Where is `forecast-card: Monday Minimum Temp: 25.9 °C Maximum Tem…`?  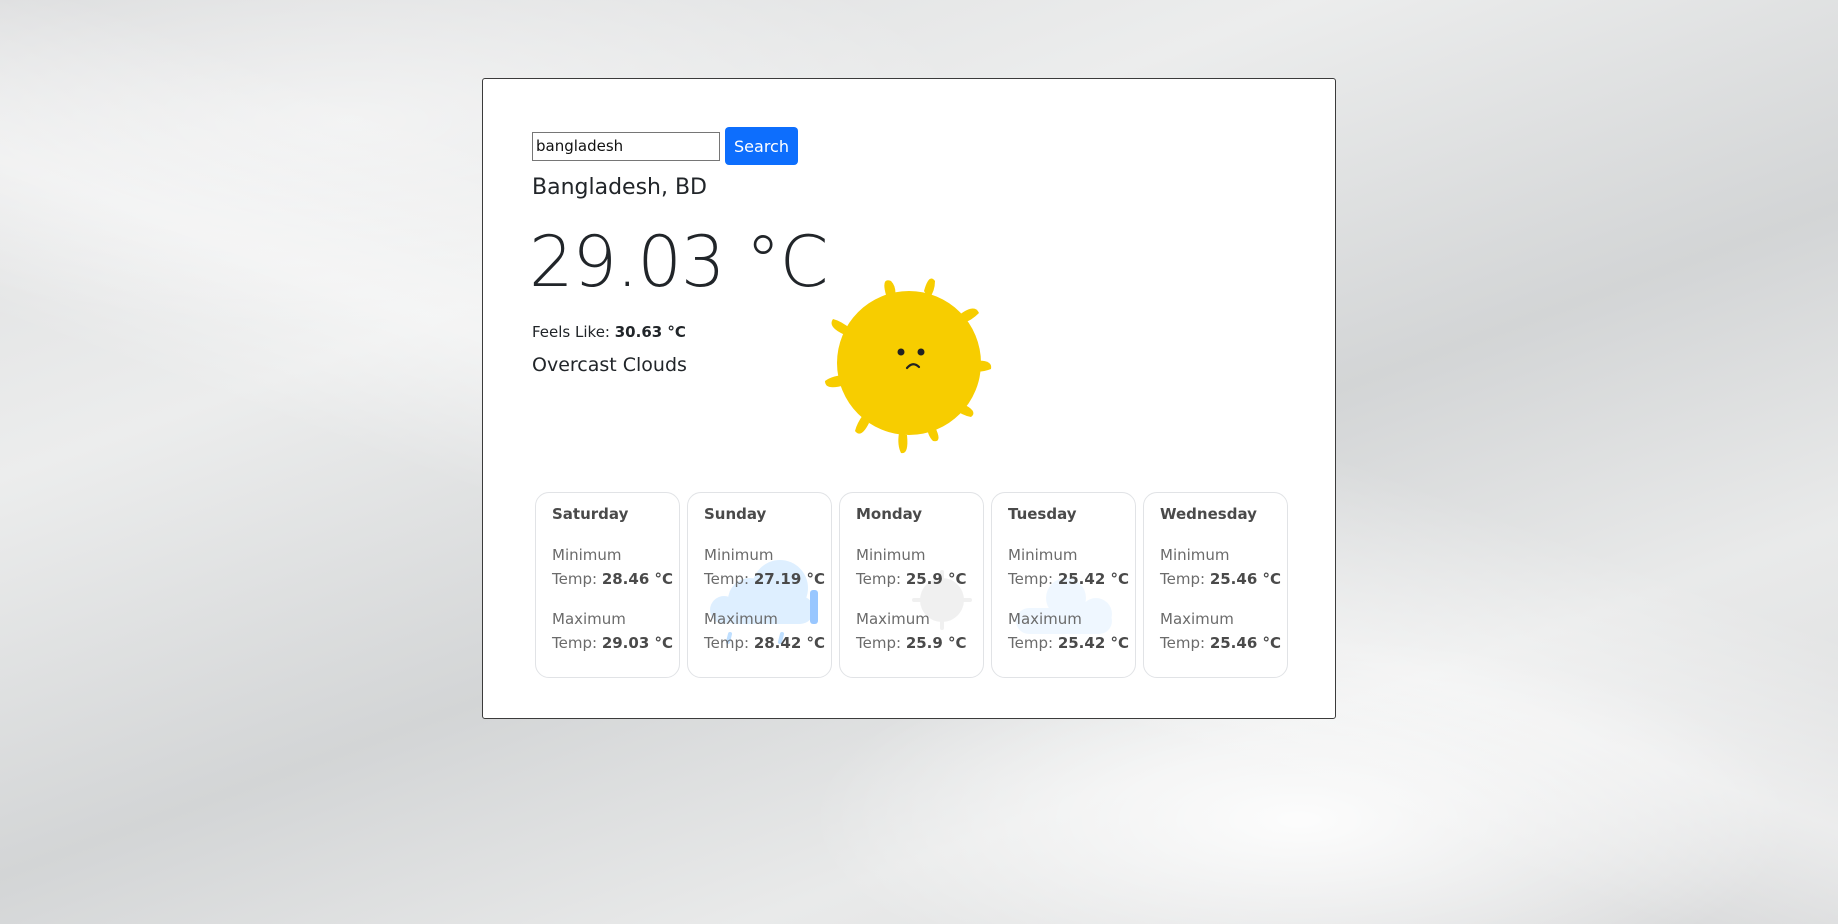 forecast-card: Monday Minimum Temp: 25.9 °C Maximum Tem… is located at coordinates (911, 585).